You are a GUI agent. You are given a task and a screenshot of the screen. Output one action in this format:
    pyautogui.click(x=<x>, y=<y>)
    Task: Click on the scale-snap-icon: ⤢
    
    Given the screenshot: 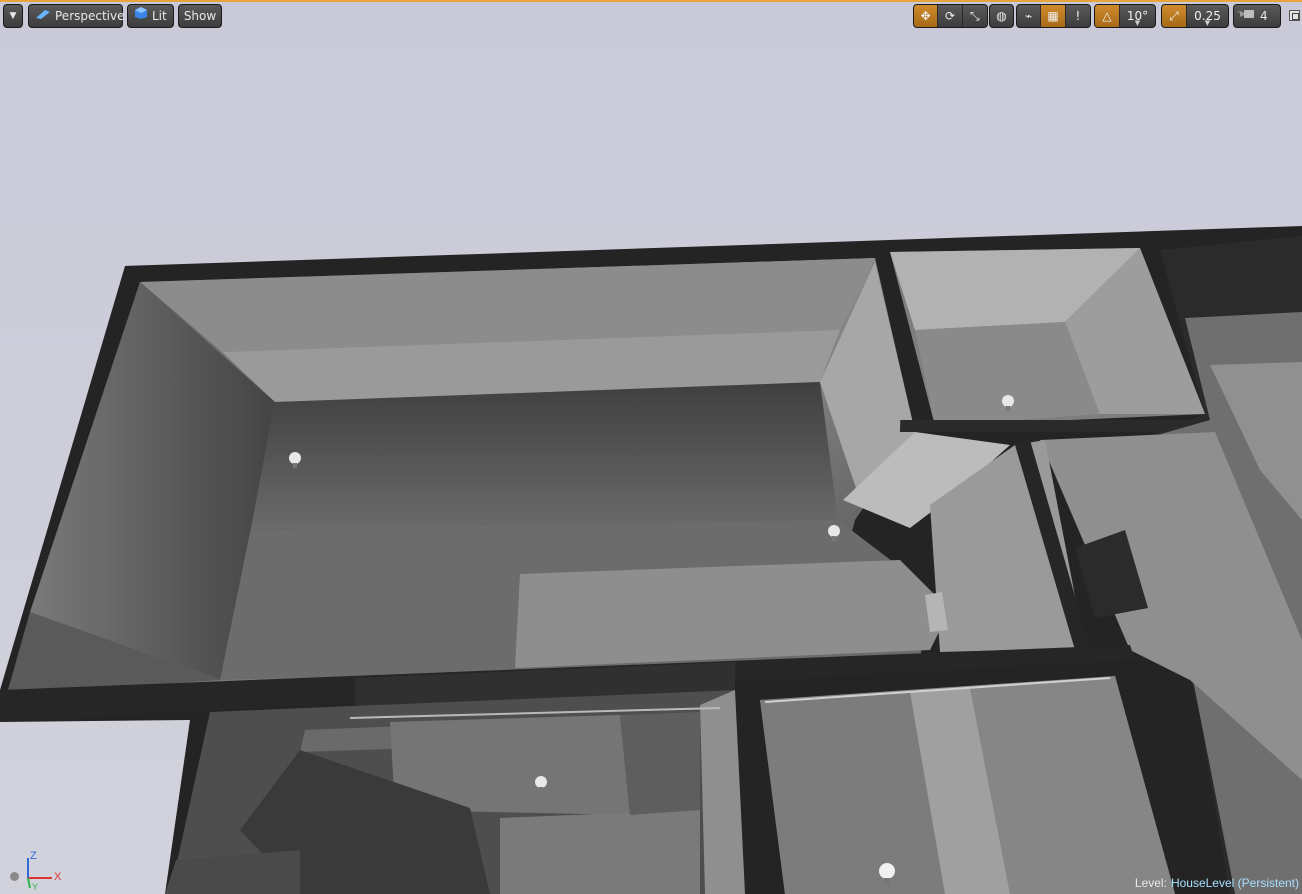 What is the action you would take?
    pyautogui.click(x=1174, y=15)
    